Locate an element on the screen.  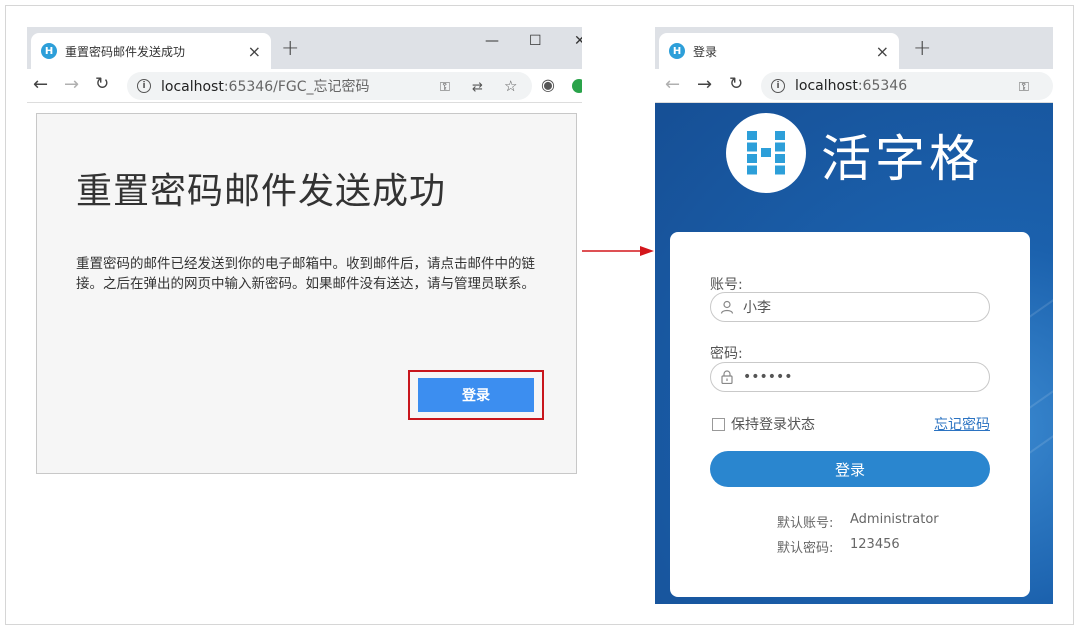
default-password-label: 默认密码: is located at coordinates (805, 548).